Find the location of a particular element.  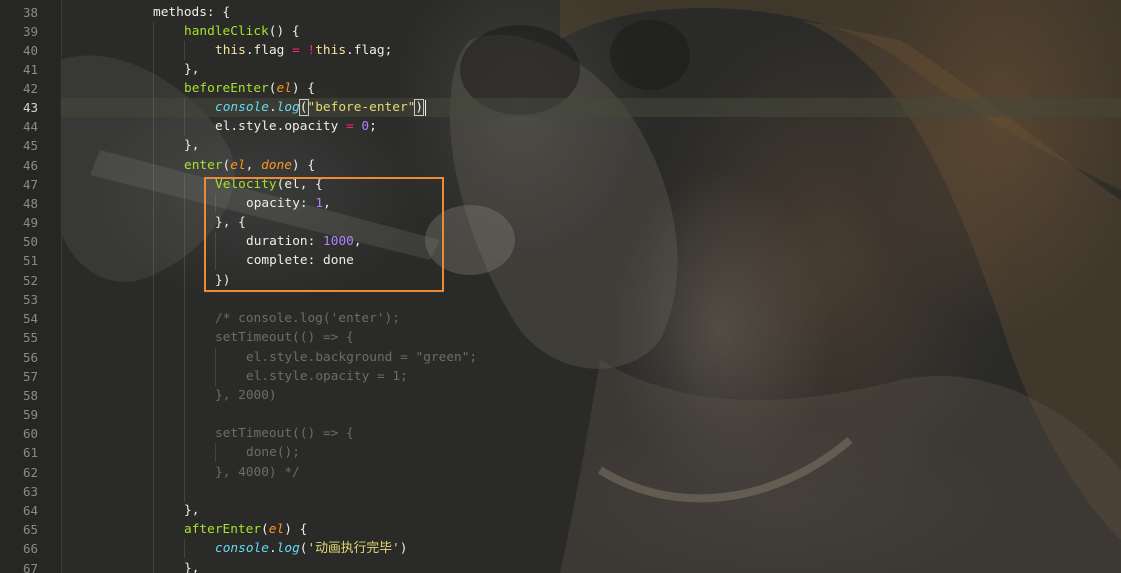

code-token: methods: { is located at coordinates (192, 12).